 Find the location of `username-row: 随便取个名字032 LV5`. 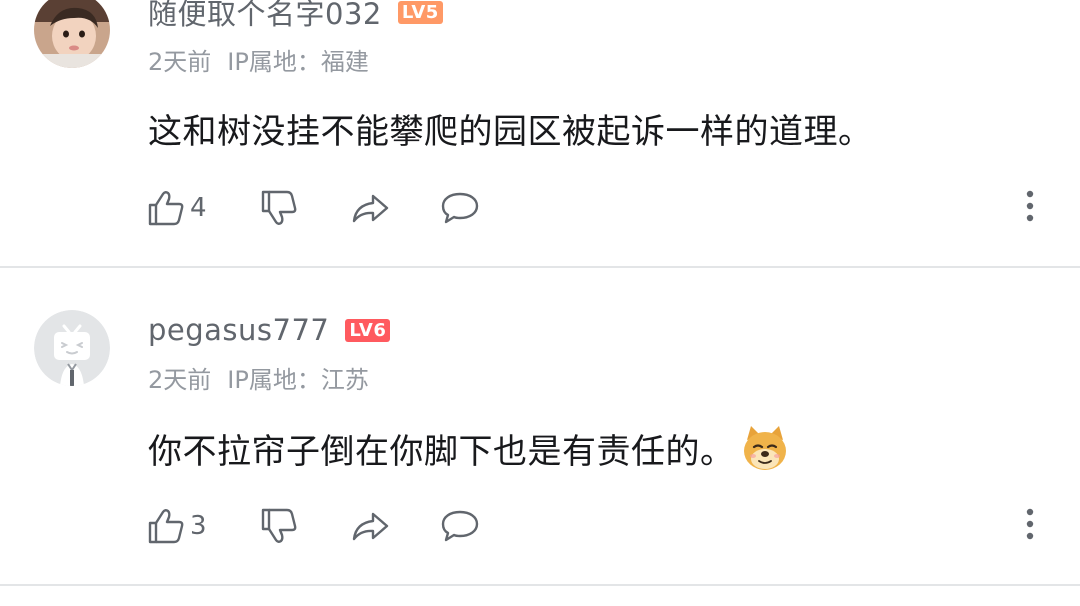

username-row: 随便取个名字032 LV5 is located at coordinates (295, 16).